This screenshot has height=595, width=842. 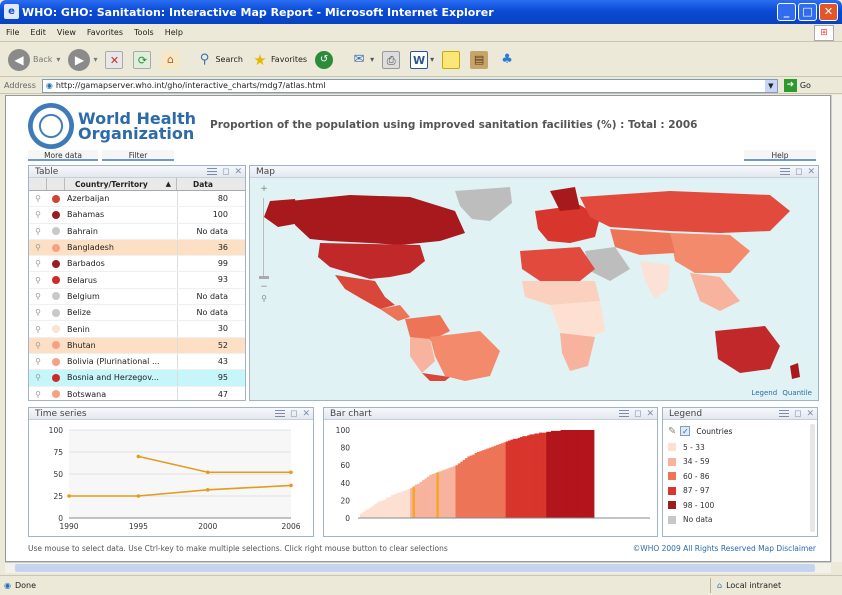 What do you see at coordinates (377, 220) in the screenshot?
I see `map-region-canada` at bounding box center [377, 220].